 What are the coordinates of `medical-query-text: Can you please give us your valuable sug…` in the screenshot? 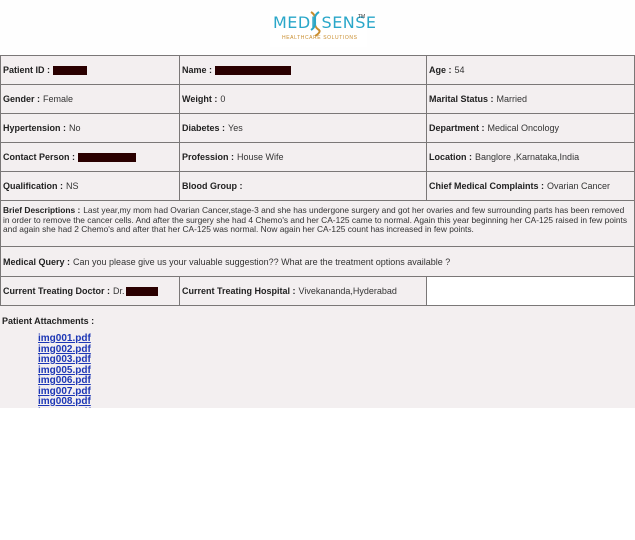 It's located at (262, 261).